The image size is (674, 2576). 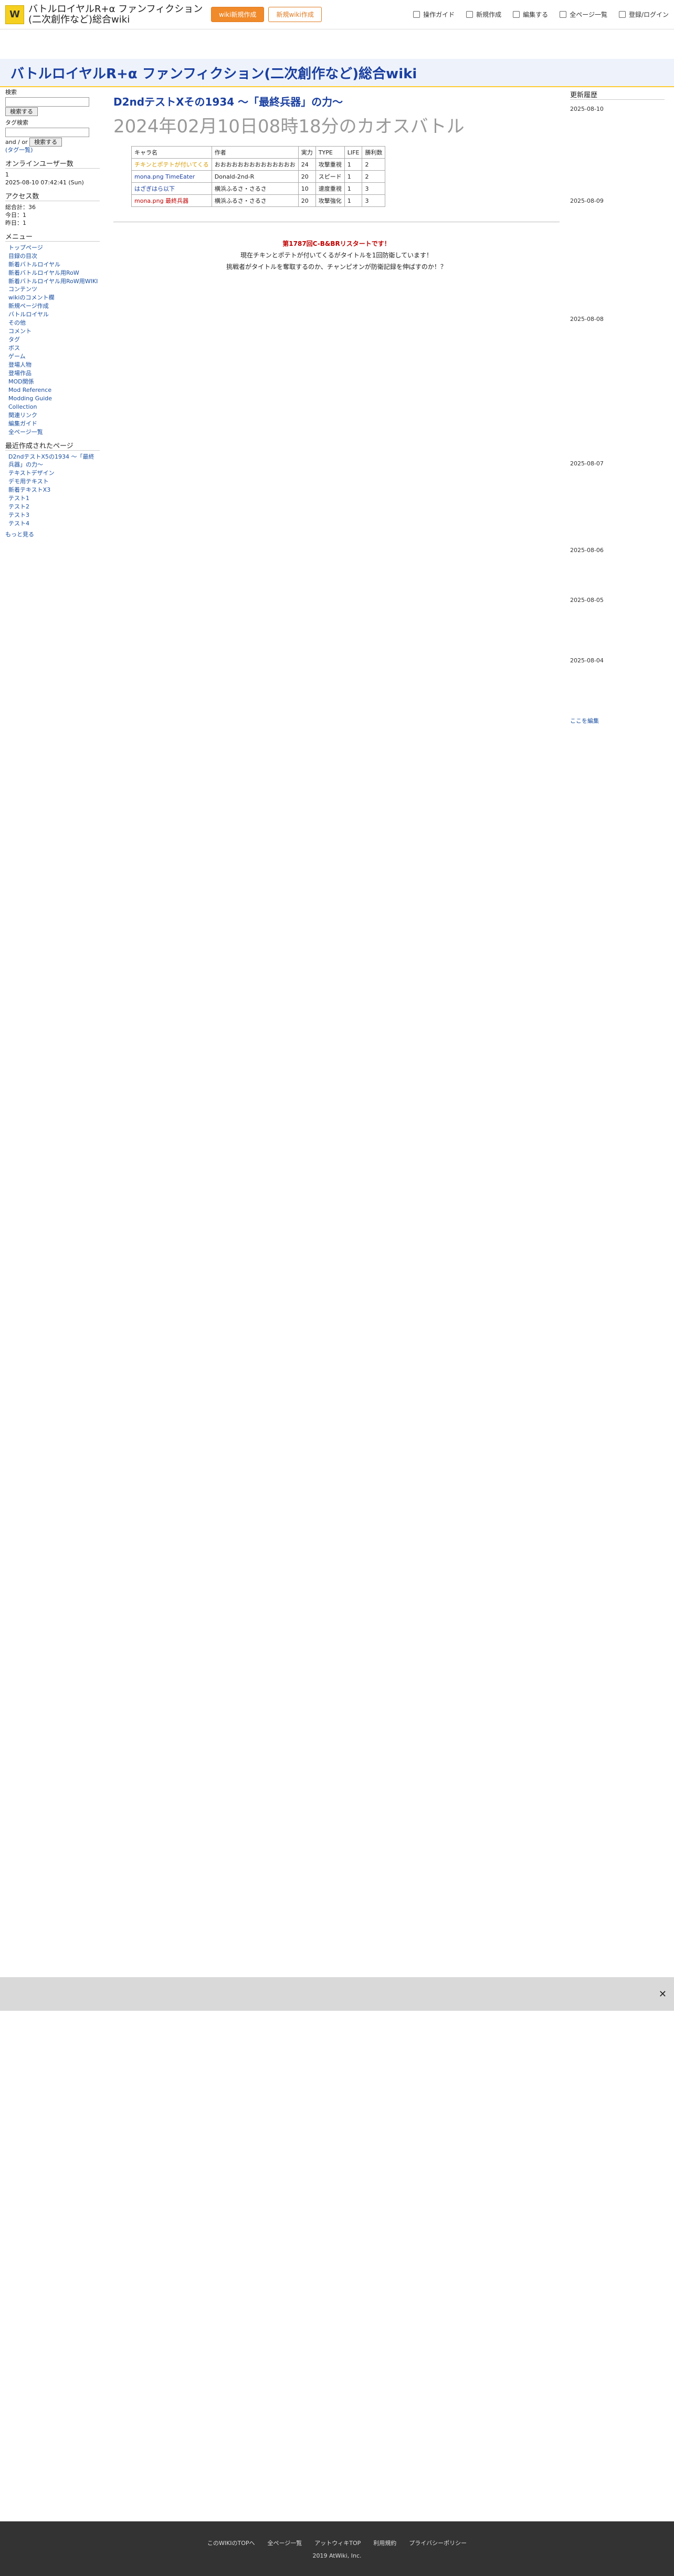 I want to click on menu-item: ゲーム, so click(x=17, y=356).